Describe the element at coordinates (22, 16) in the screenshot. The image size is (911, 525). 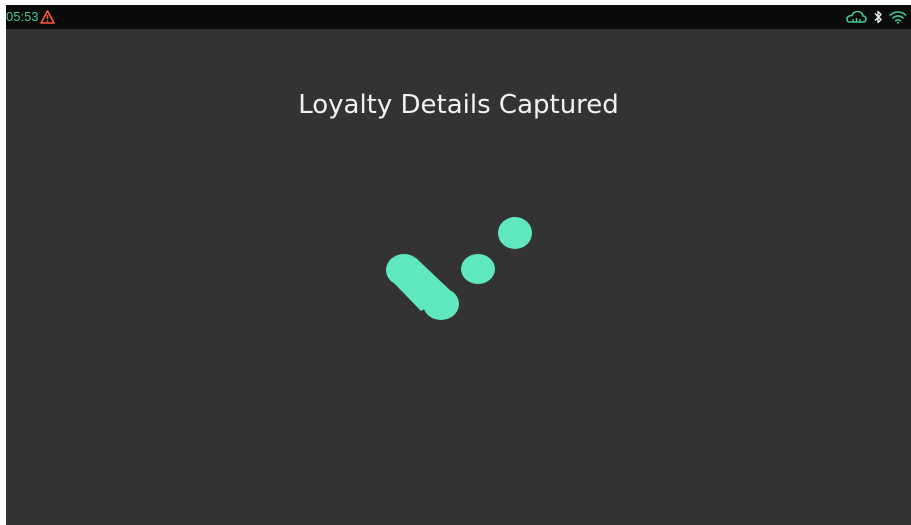
I see `status-time: 05:53` at that location.